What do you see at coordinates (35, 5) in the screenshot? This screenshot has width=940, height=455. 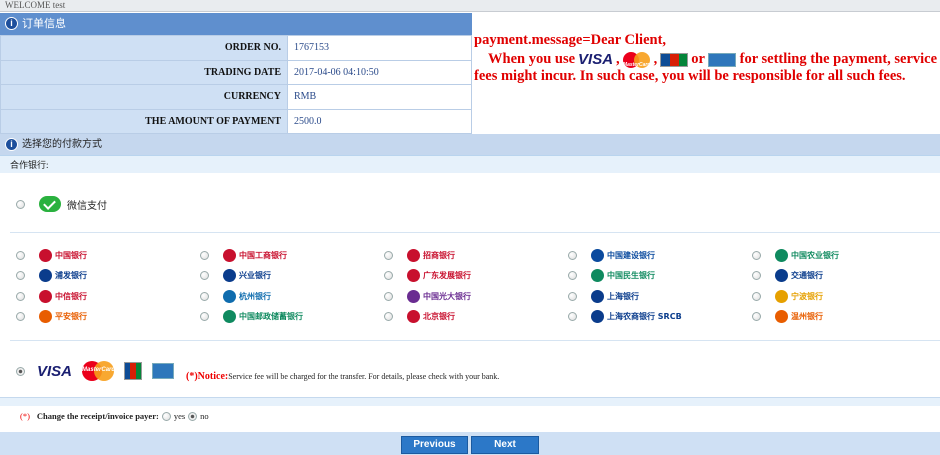 I see `welcome-text: WELCOME test` at bounding box center [35, 5].